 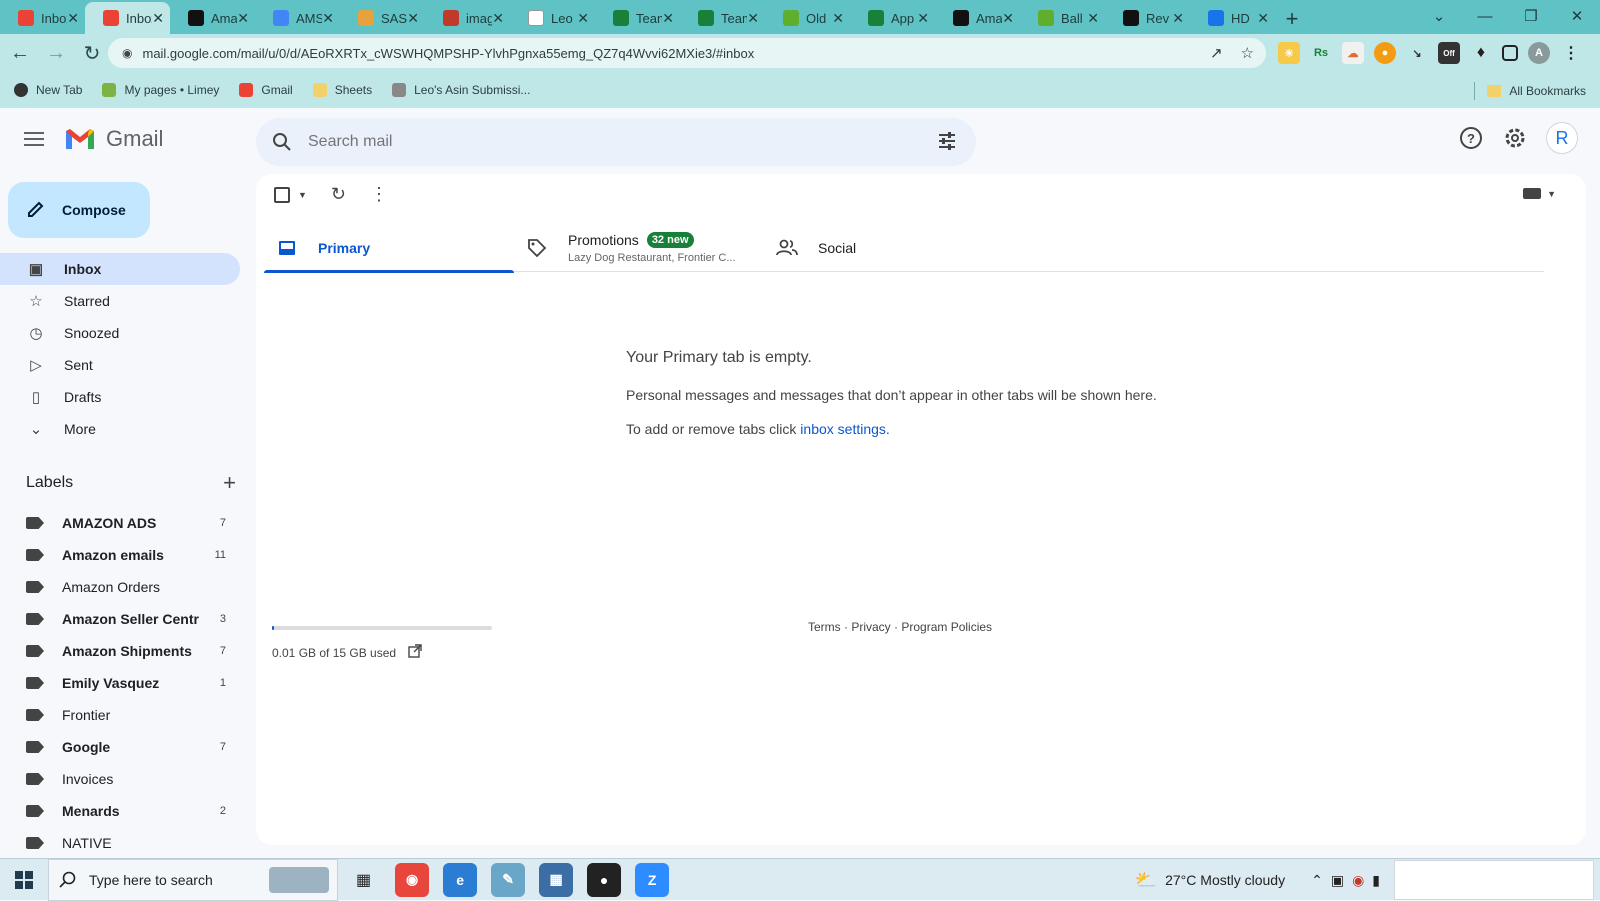 I want to click on tab-search-icon: ⌄, so click(x=1439, y=16).